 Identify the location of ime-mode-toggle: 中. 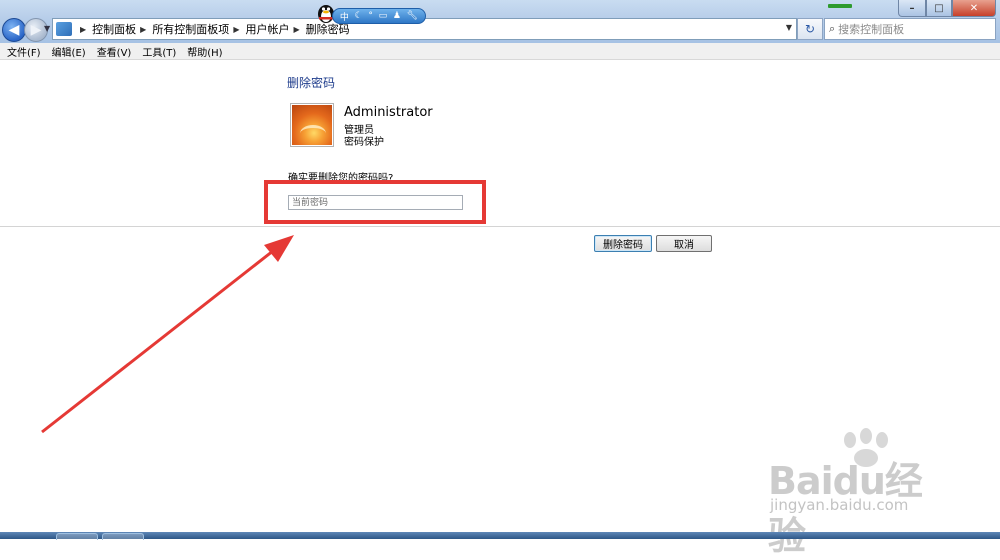
(344, 16).